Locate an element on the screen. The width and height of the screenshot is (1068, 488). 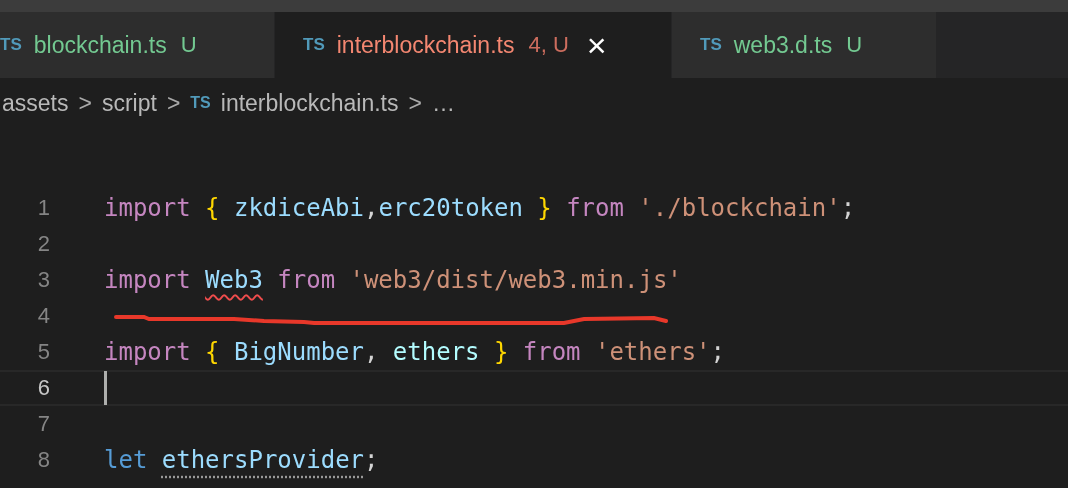
code-token: 'ethers' is located at coordinates (652, 352).